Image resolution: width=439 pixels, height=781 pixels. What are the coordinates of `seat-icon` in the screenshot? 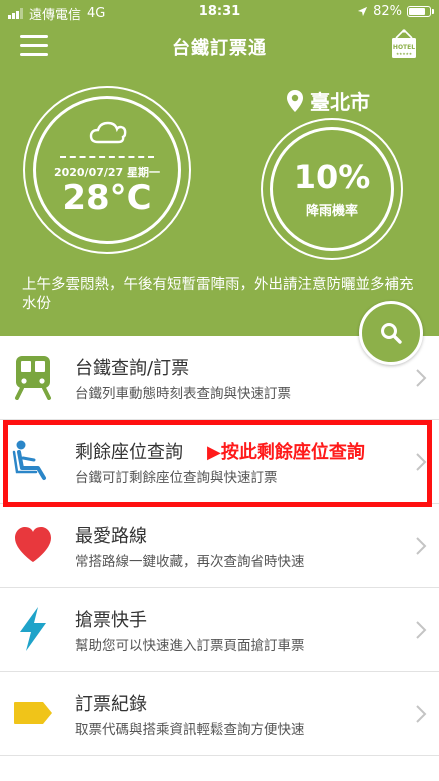 It's located at (29, 460).